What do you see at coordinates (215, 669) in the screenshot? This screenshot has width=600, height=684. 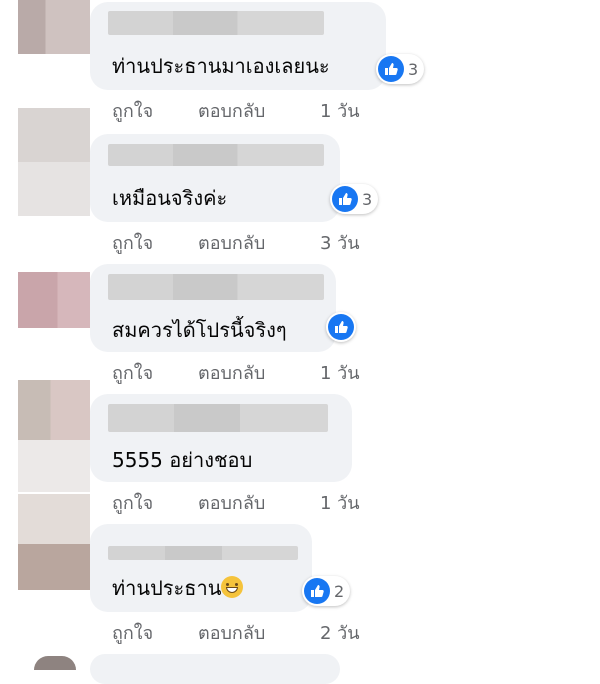 I see `comment-bubble` at bounding box center [215, 669].